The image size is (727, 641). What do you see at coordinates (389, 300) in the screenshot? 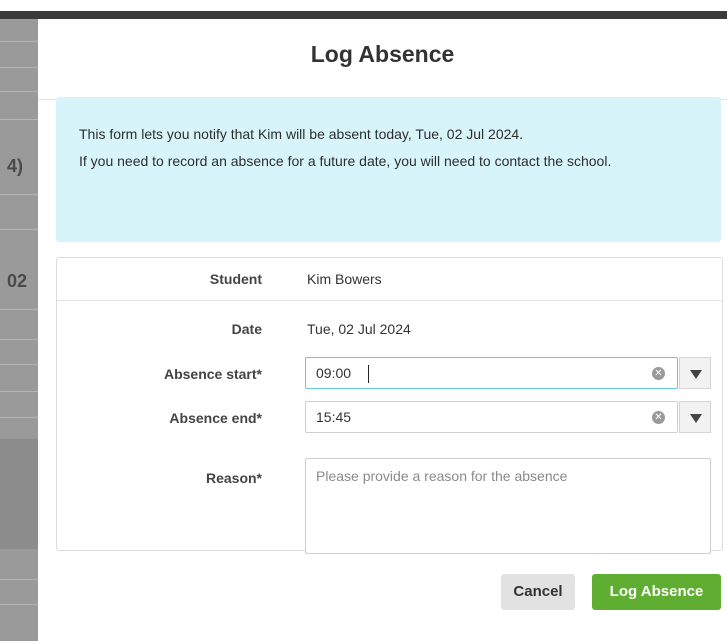
I see `form-divider` at bounding box center [389, 300].